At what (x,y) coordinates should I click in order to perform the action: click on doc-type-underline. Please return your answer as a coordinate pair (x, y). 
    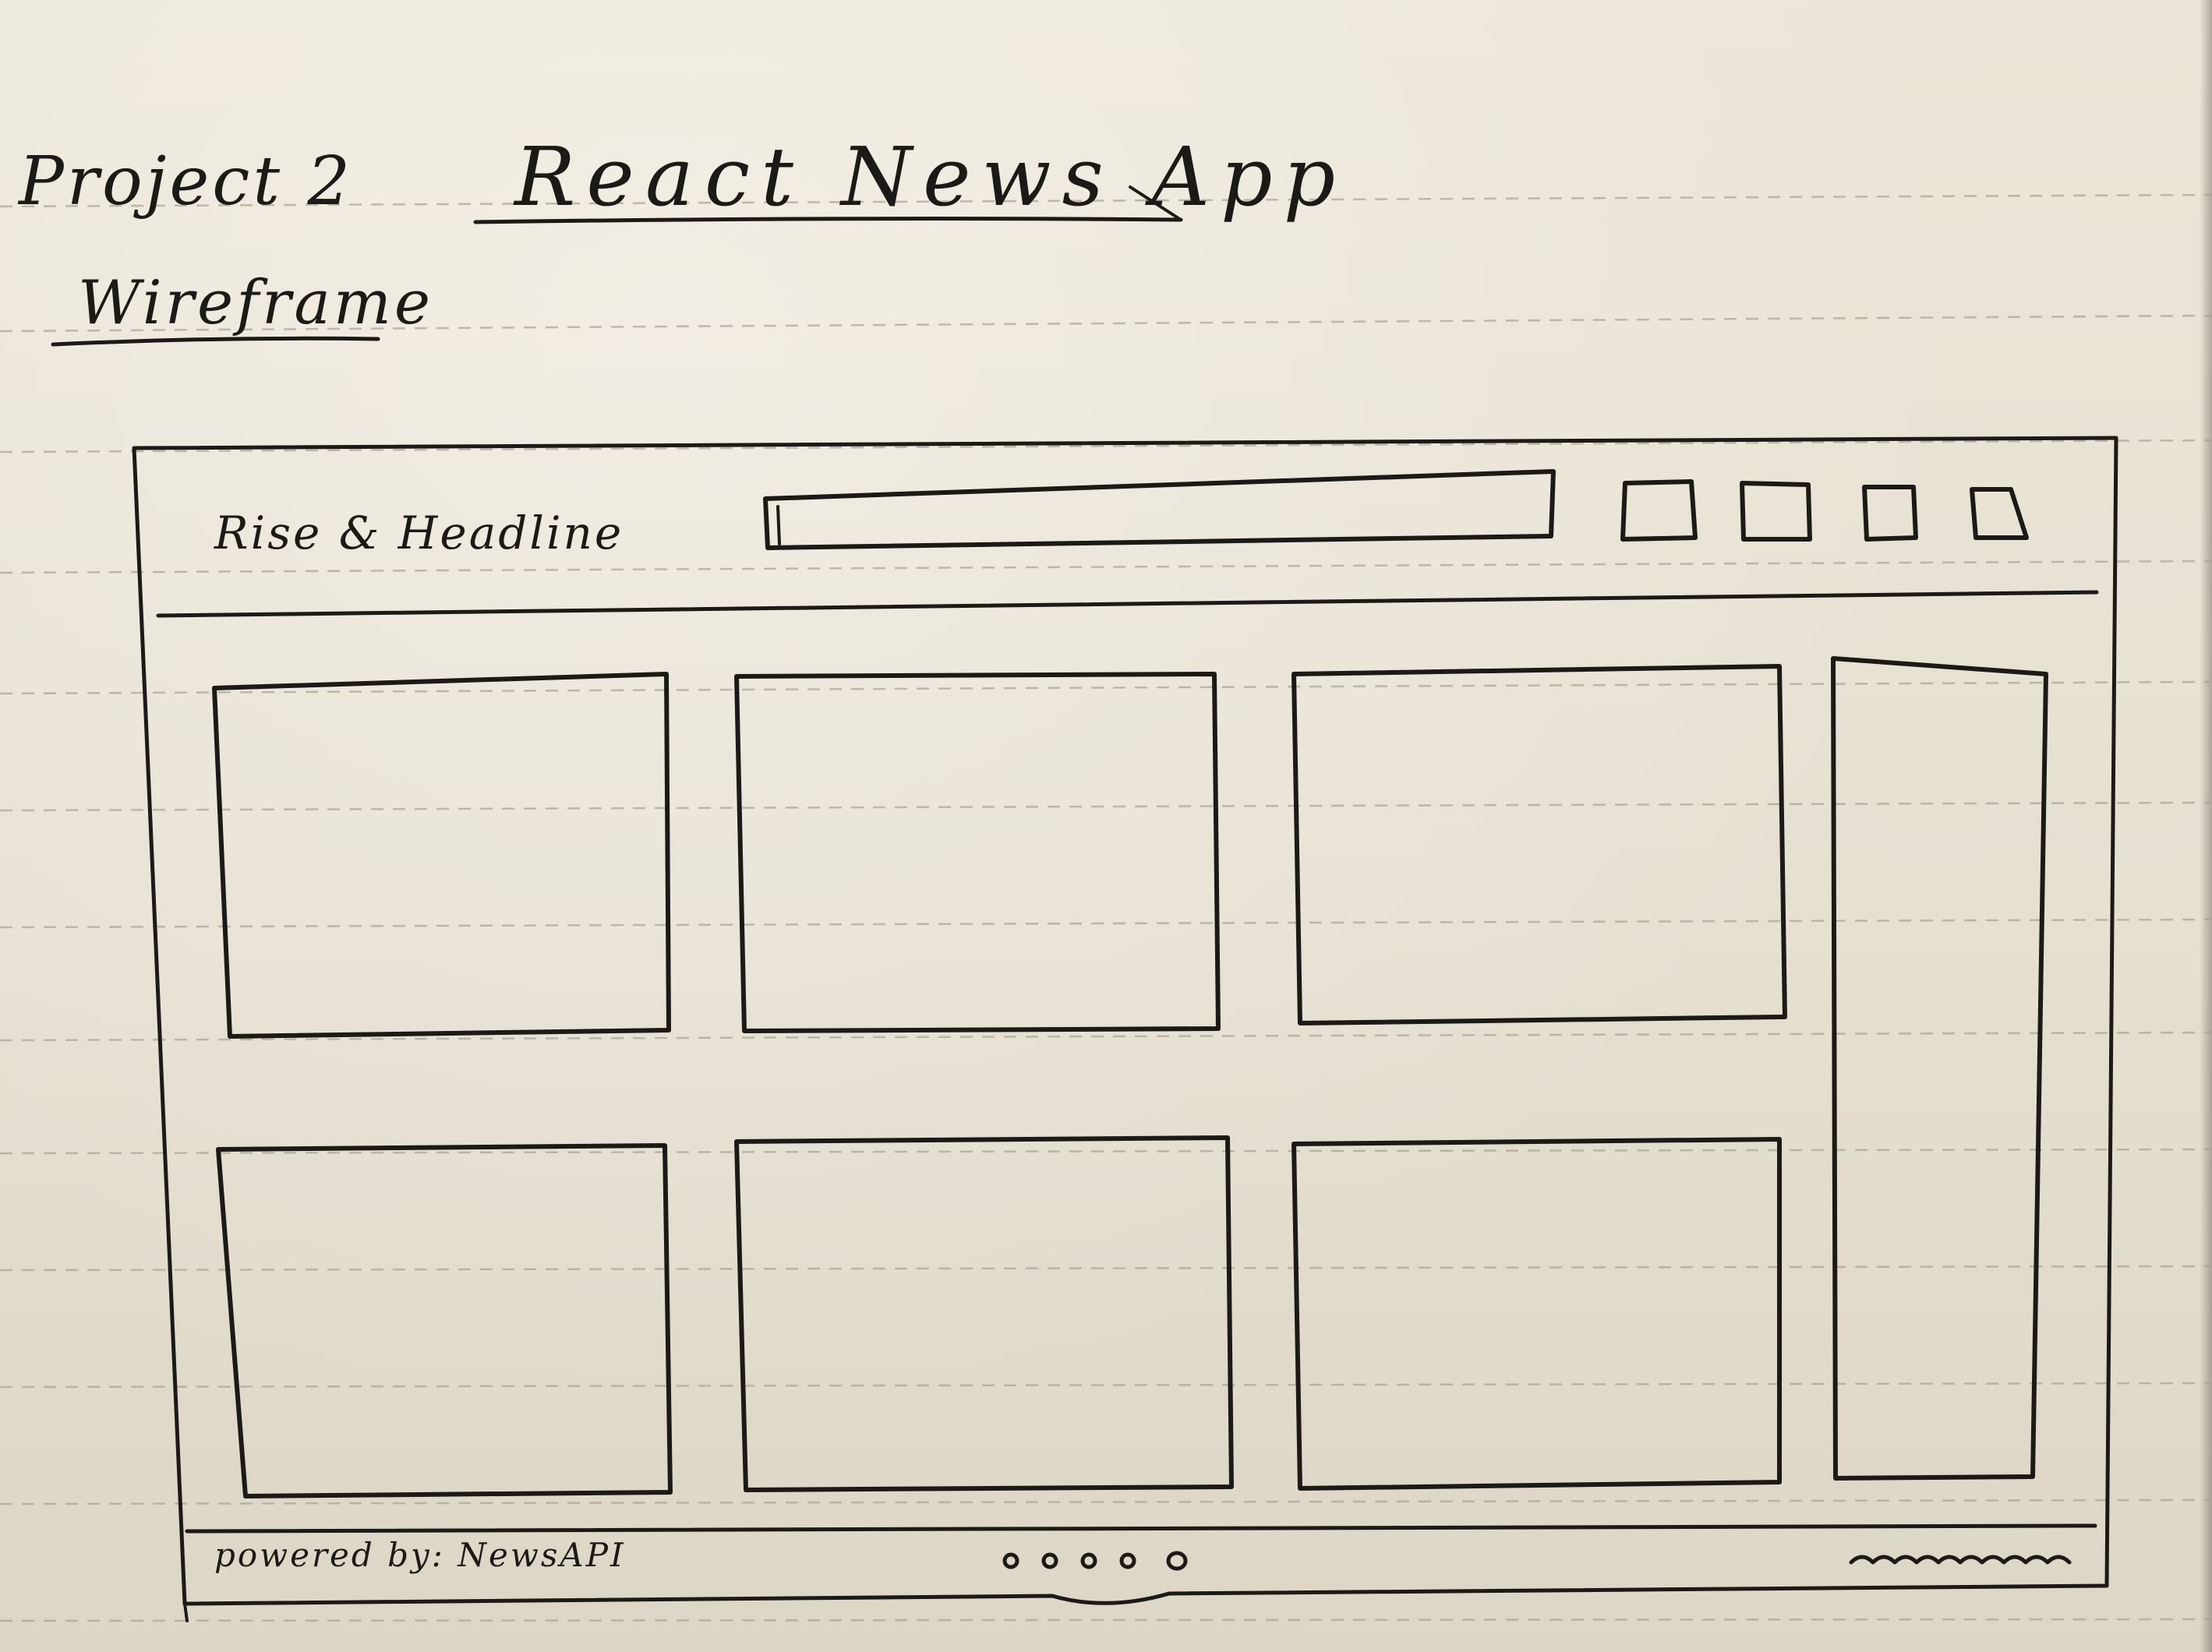
    Looking at the image, I should click on (215, 342).